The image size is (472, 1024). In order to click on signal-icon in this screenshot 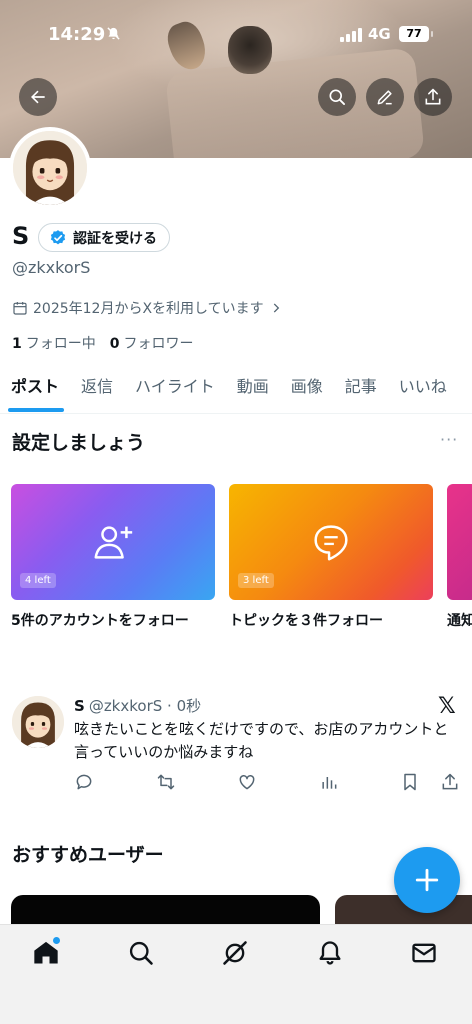, I will do `click(351, 35)`.